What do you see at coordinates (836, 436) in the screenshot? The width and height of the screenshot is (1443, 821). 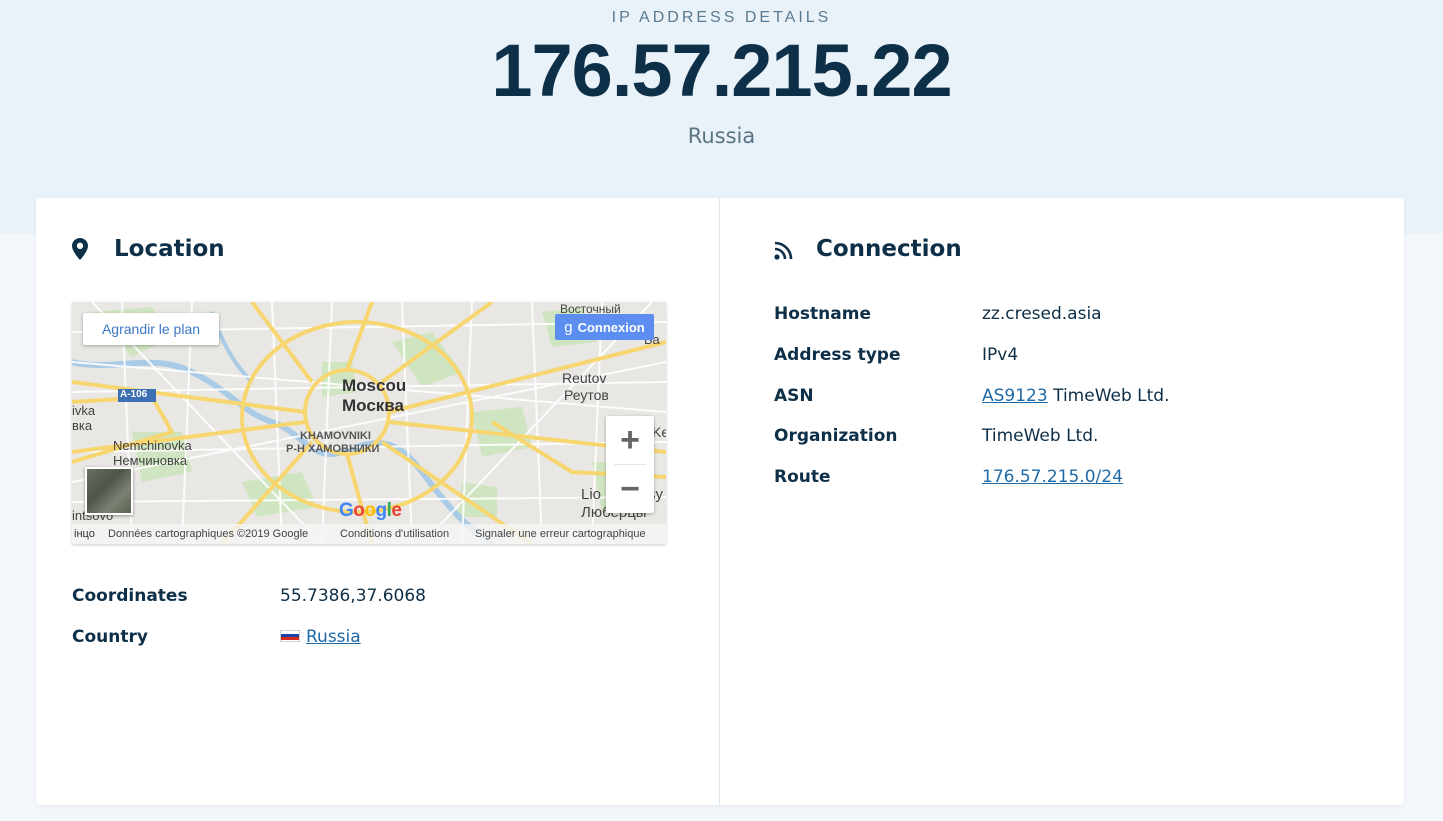 I see `organization-label: Organization` at bounding box center [836, 436].